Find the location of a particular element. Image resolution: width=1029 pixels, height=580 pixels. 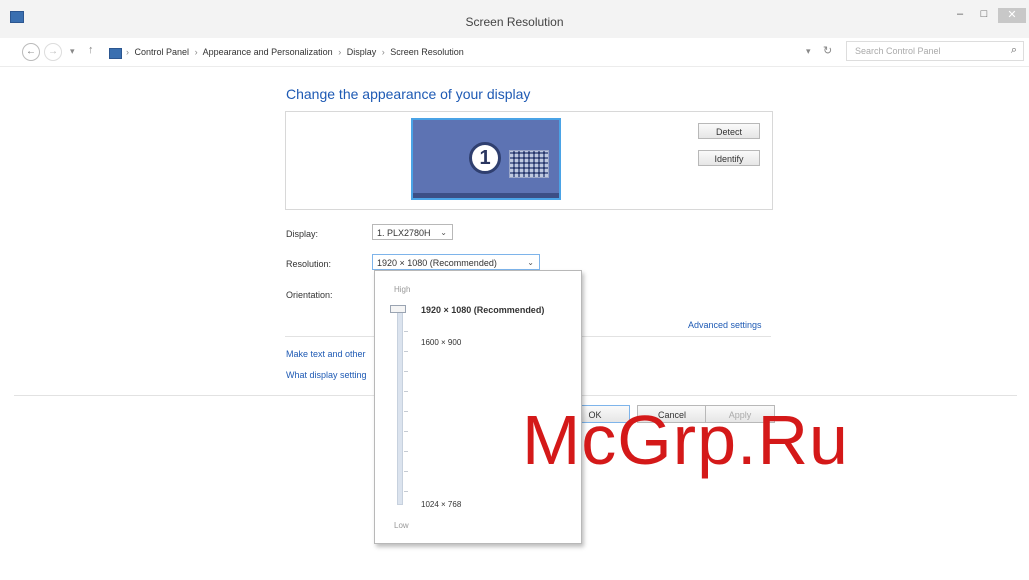

text-size-link: Make text and other is located at coordinates (326, 354).